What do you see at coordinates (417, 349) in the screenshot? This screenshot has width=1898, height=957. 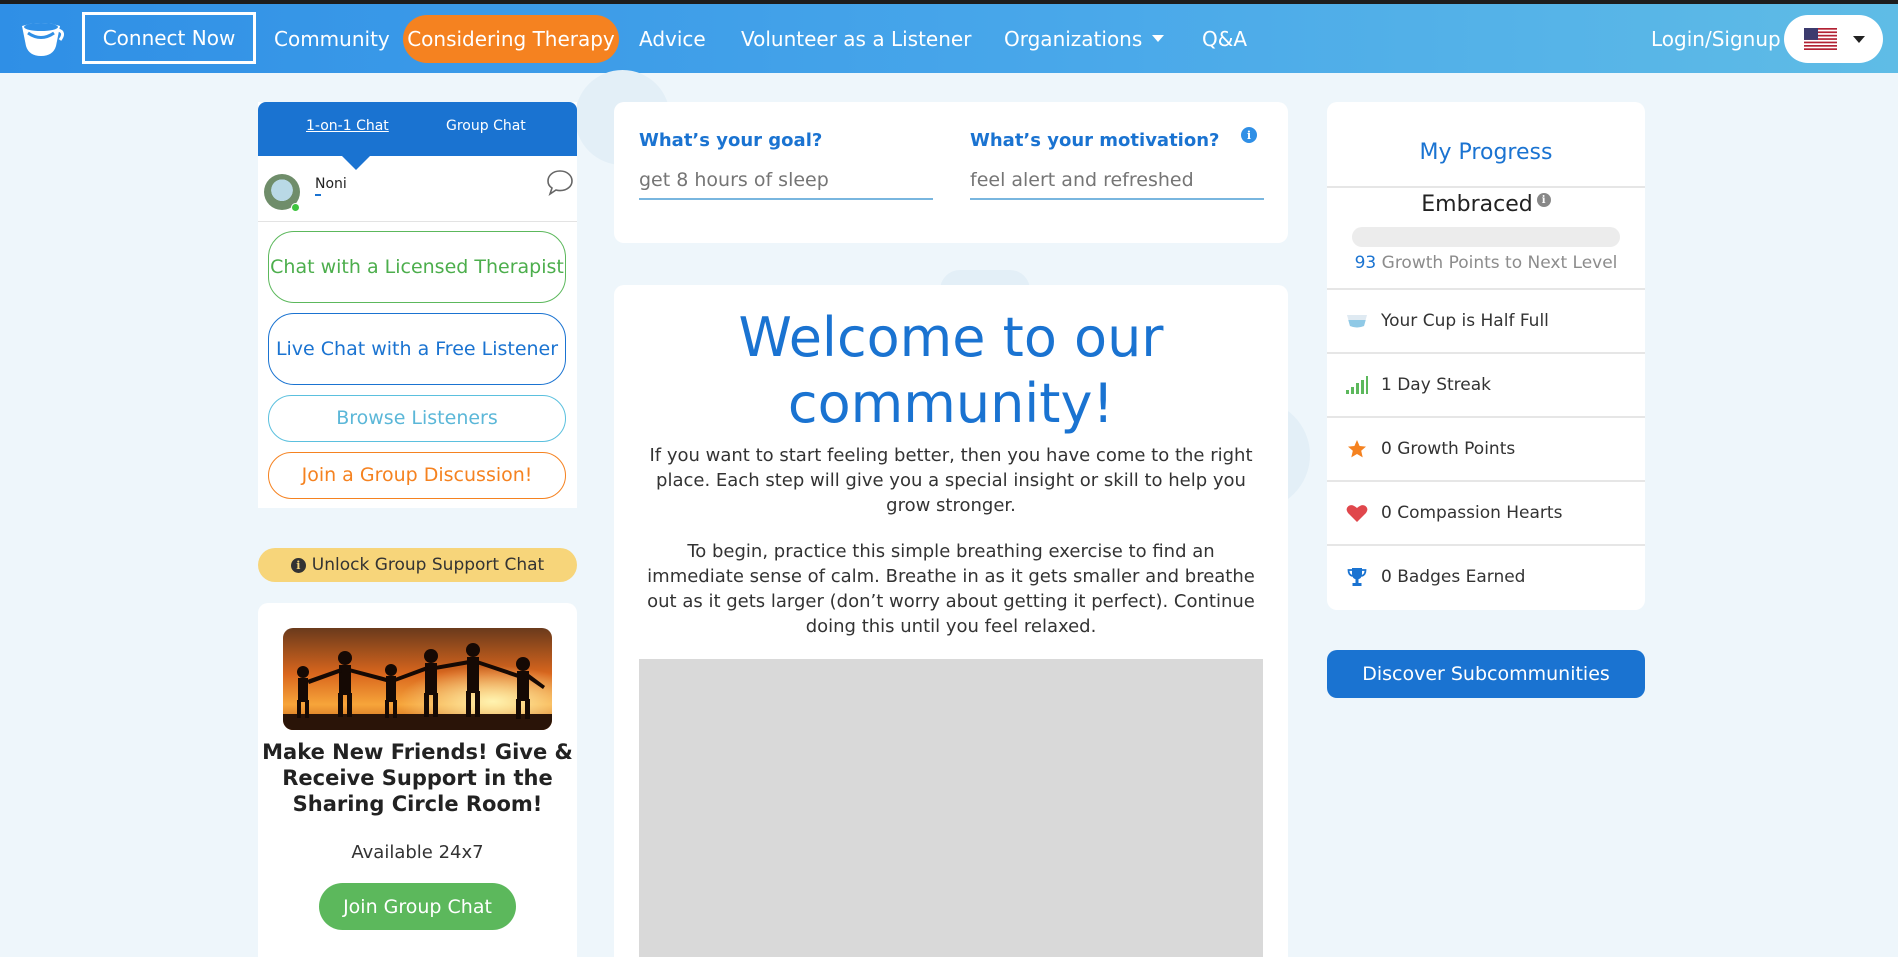 I see `live-chat-free-listener-button: Live Chat with a Free Listener` at bounding box center [417, 349].